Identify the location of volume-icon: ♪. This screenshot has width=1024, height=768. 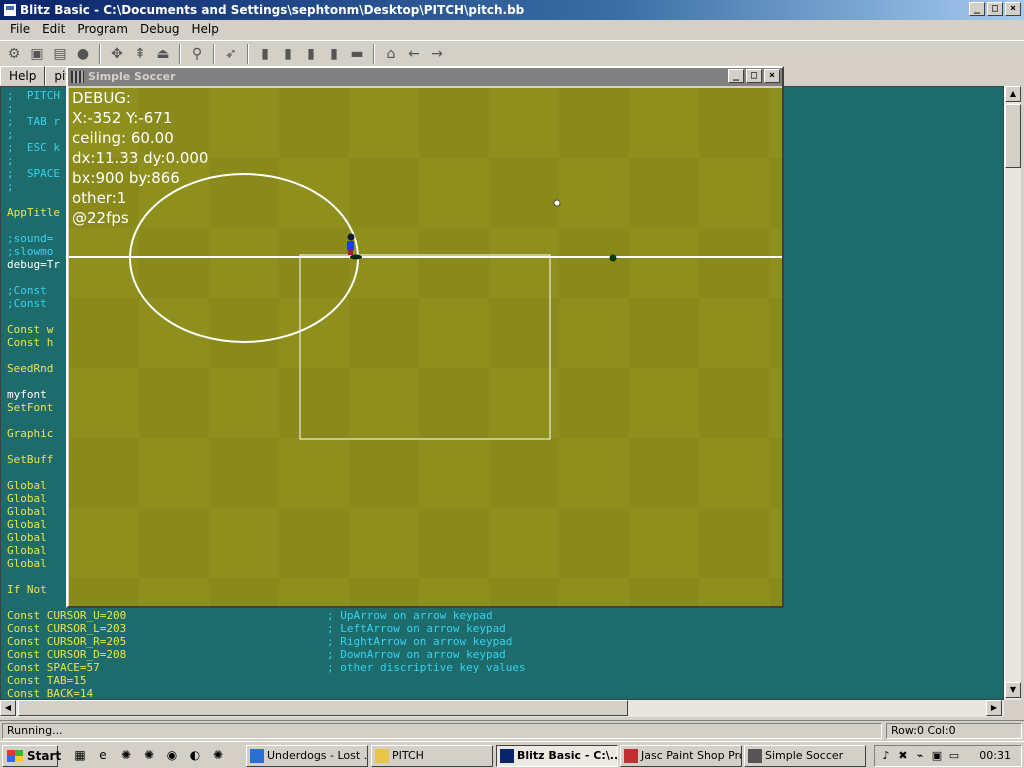
(886, 756).